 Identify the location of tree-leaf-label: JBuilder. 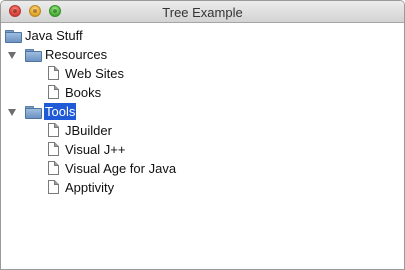
(88, 130).